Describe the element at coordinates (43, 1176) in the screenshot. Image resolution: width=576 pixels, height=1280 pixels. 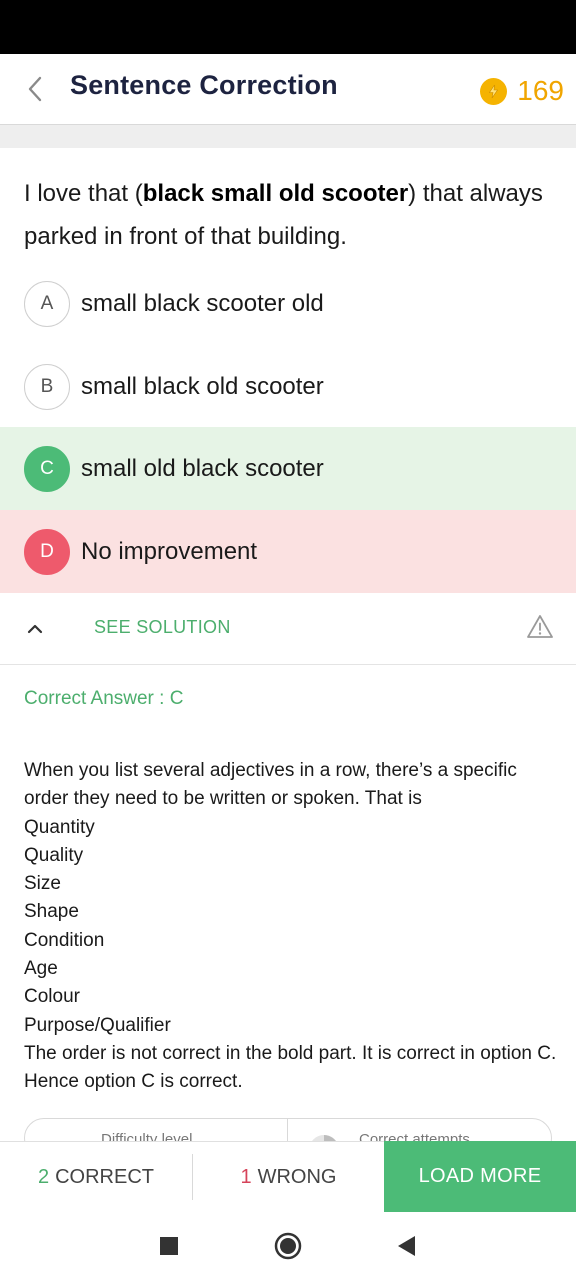
I see `correct-count: 2` at that location.